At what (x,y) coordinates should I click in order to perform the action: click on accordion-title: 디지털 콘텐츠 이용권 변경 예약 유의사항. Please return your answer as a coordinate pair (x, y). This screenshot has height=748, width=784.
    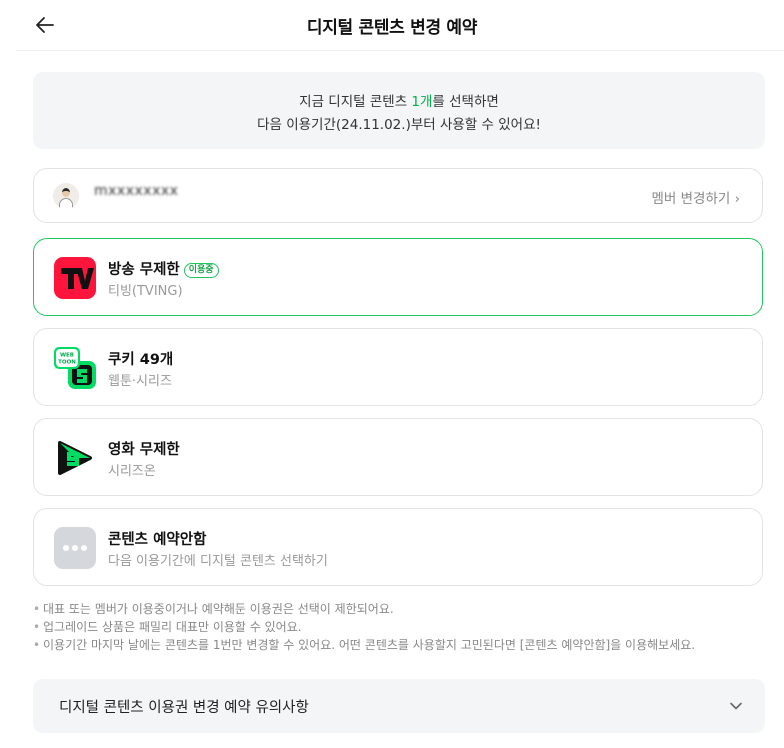
    Looking at the image, I should click on (184, 708).